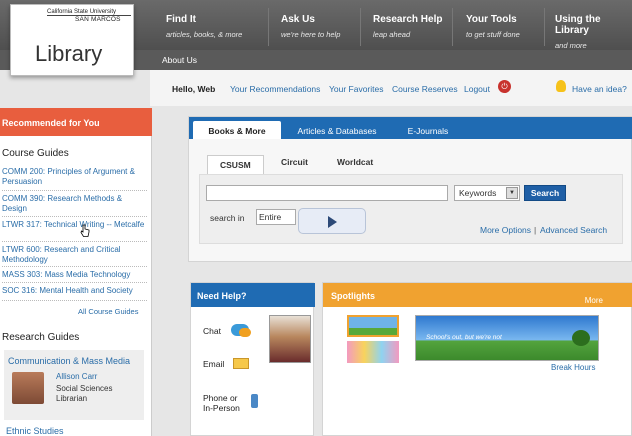 This screenshot has height=436, width=632. I want to click on search-field-select: Keywords ▼, so click(487, 193).